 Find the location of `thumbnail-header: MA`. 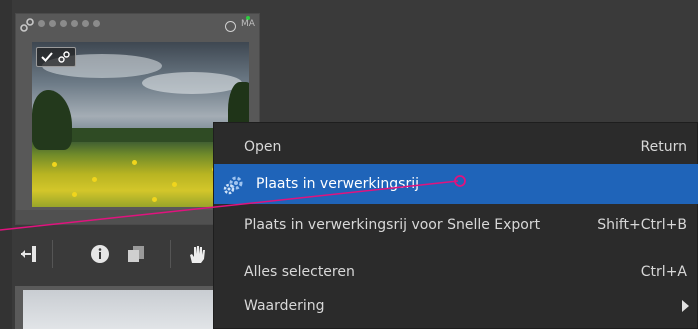

thumbnail-header: MA is located at coordinates (137, 27).